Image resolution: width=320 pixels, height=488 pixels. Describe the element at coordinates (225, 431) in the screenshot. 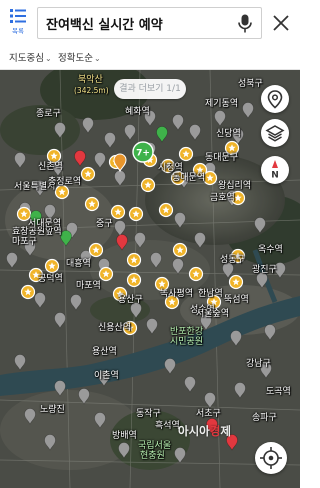

I see `watermark-tail: 제` at that location.